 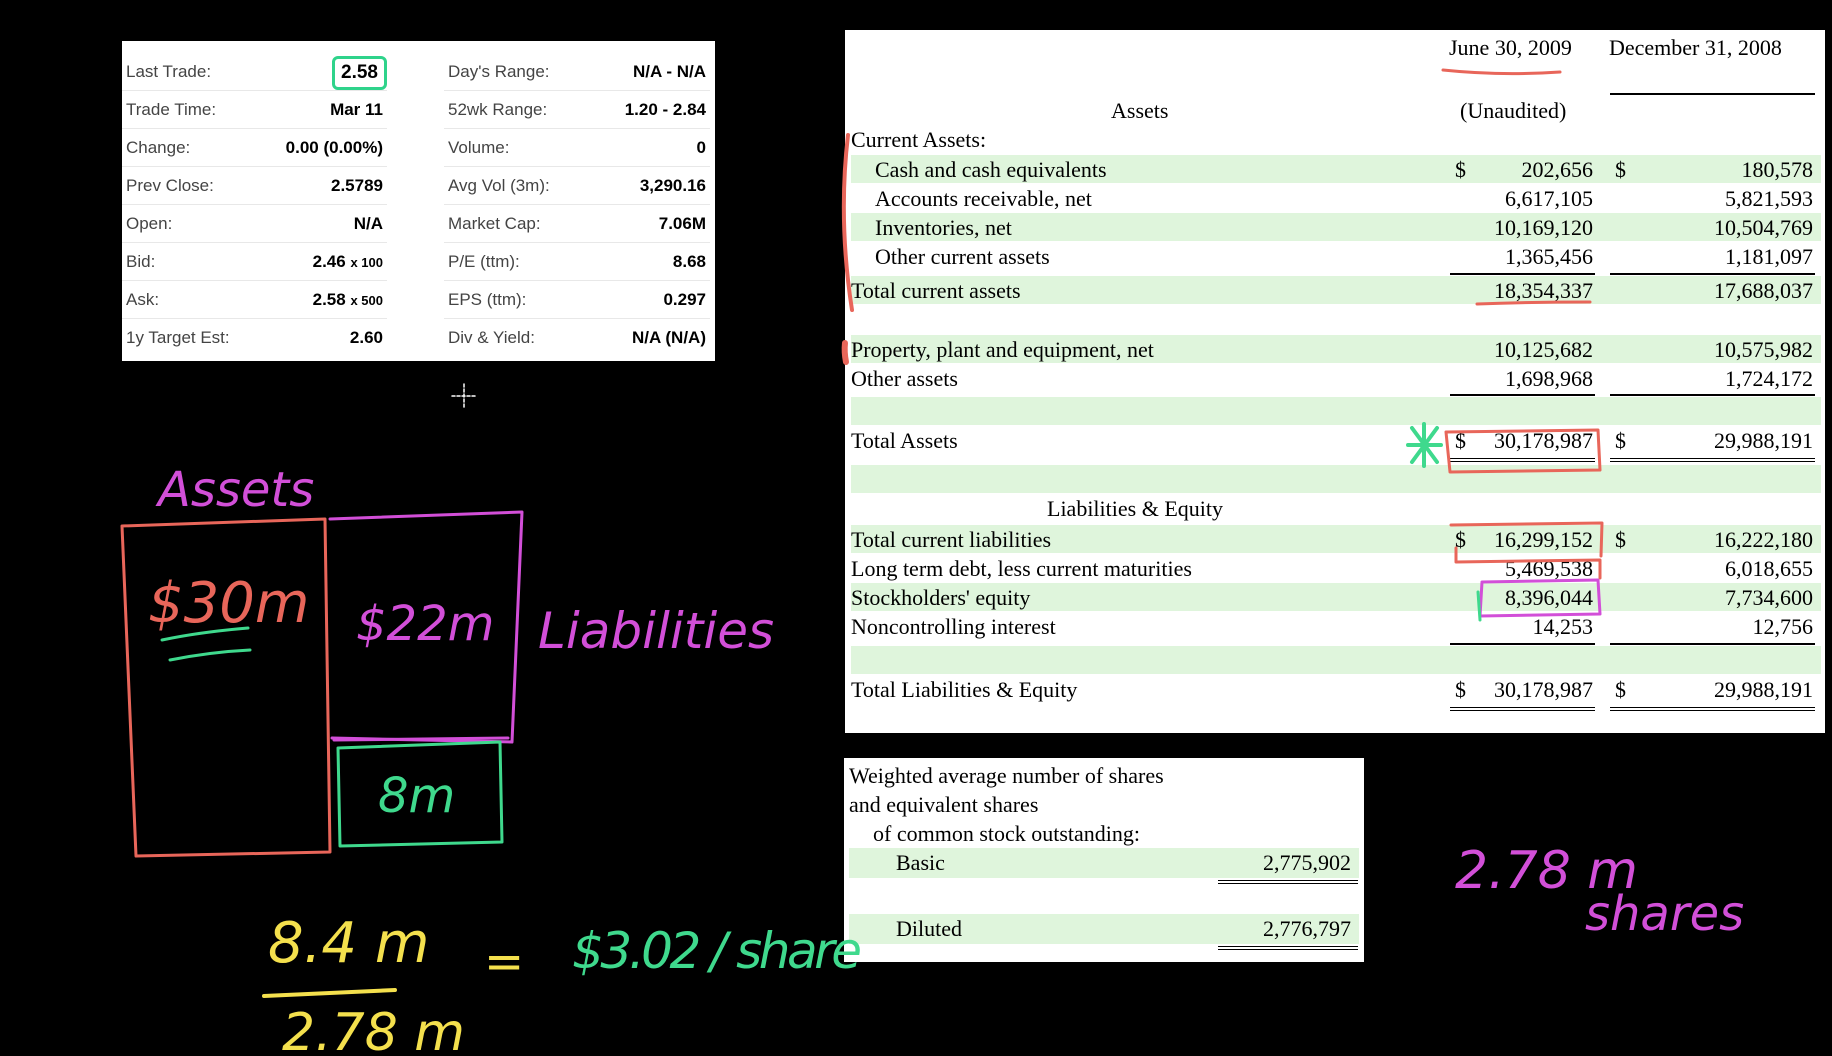 What do you see at coordinates (228, 603) in the screenshot?
I see `assets-value: $30m` at bounding box center [228, 603].